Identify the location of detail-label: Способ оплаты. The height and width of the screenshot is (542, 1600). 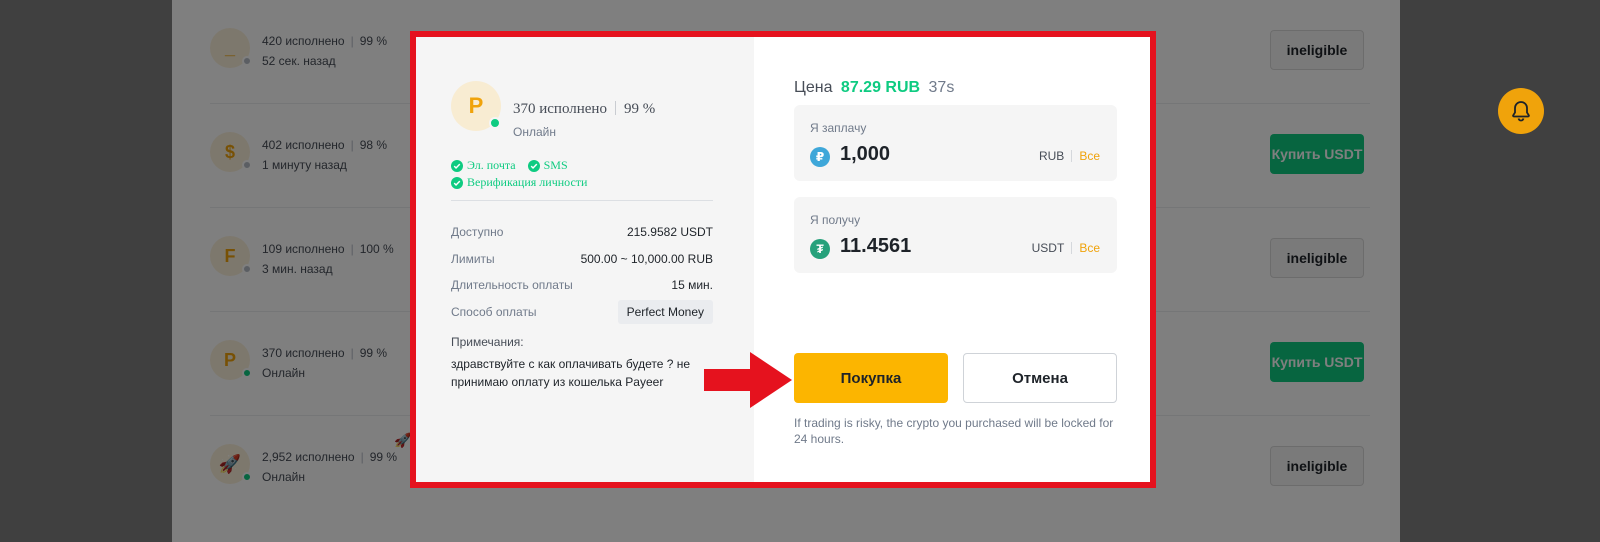
(494, 312).